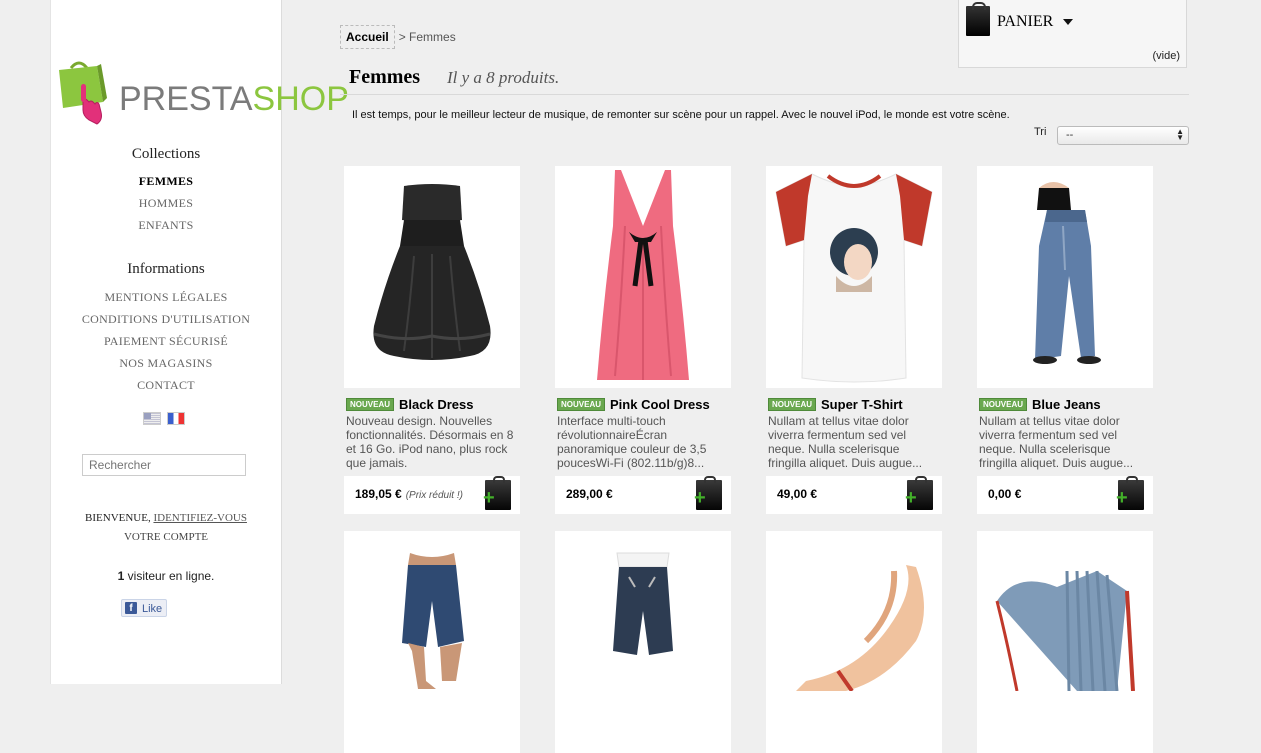 This screenshot has width=1261, height=753. Describe the element at coordinates (118, 518) in the screenshot. I see `welcome-text: BIENVENUE,` at that location.